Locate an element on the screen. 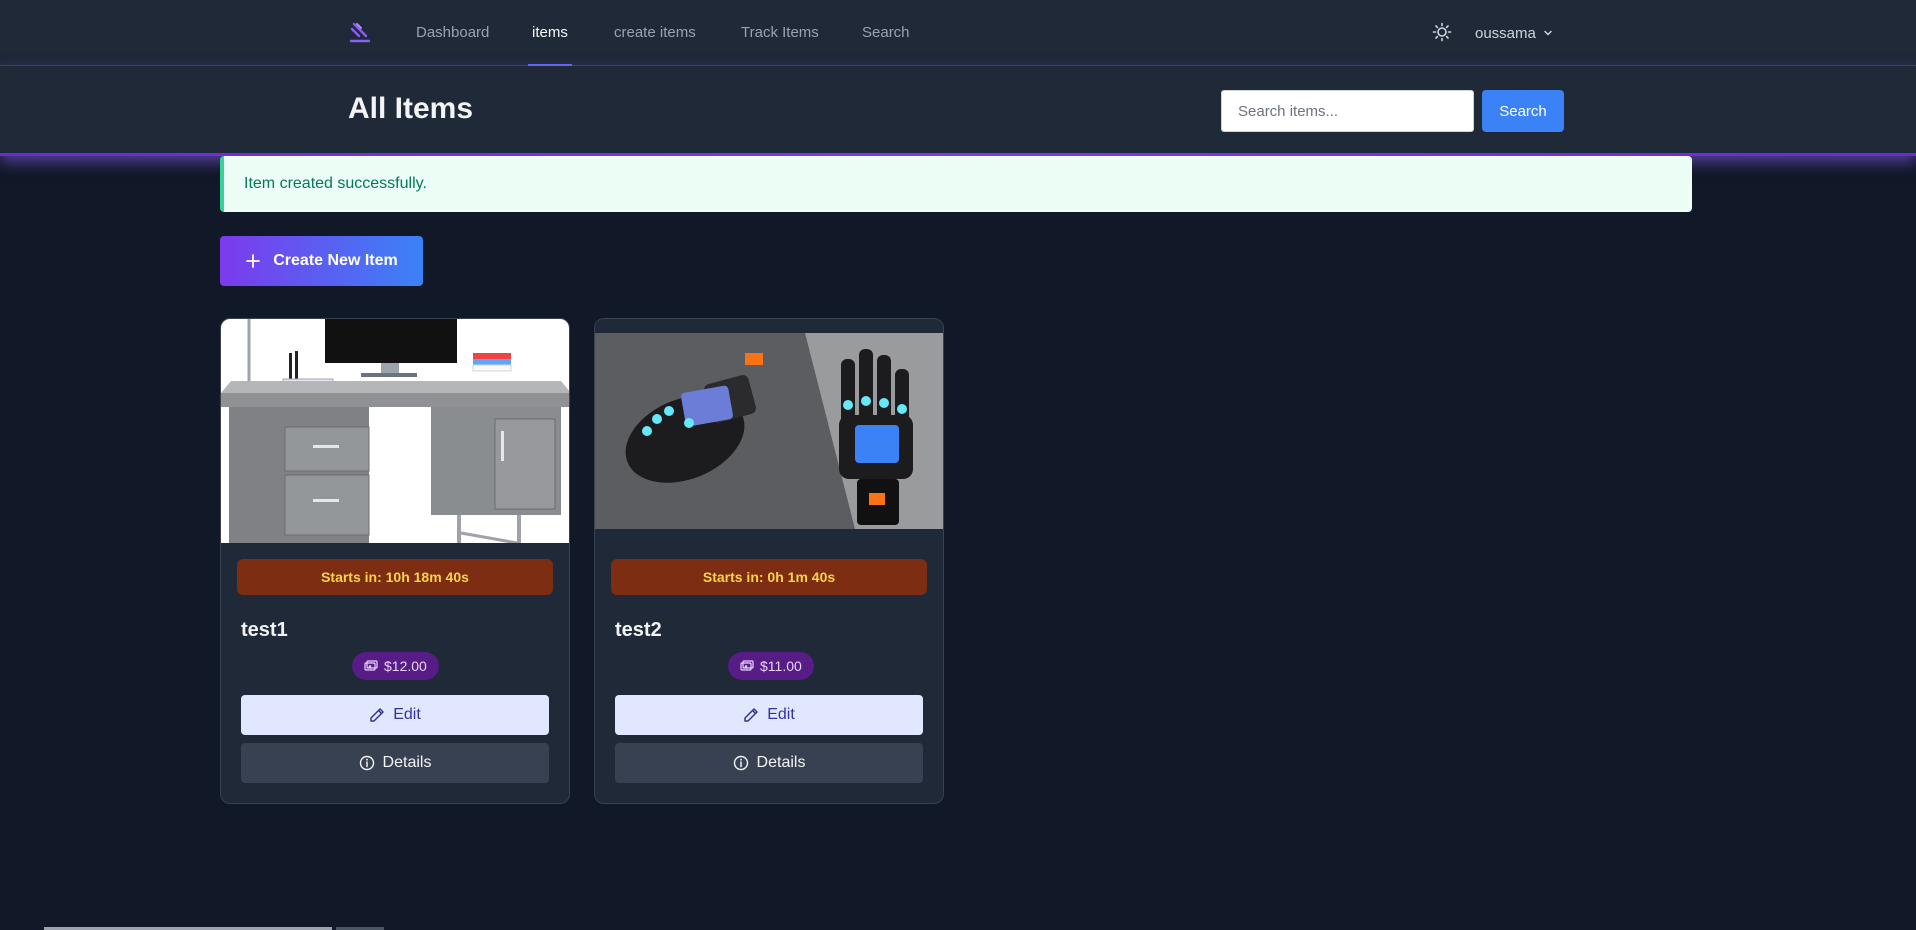  search-input is located at coordinates (1347, 111).